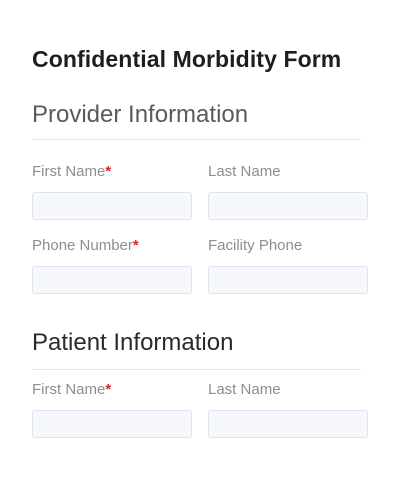 This screenshot has width=400, height=480. I want to click on provider-first-name-label: First Name*, so click(112, 172).